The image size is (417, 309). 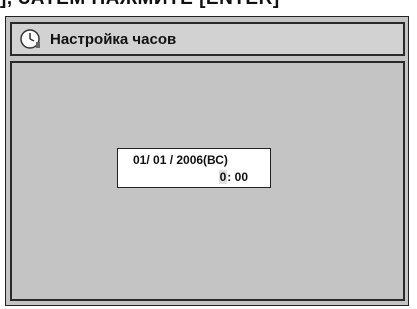 I want to click on clock-icon, so click(x=30, y=39).